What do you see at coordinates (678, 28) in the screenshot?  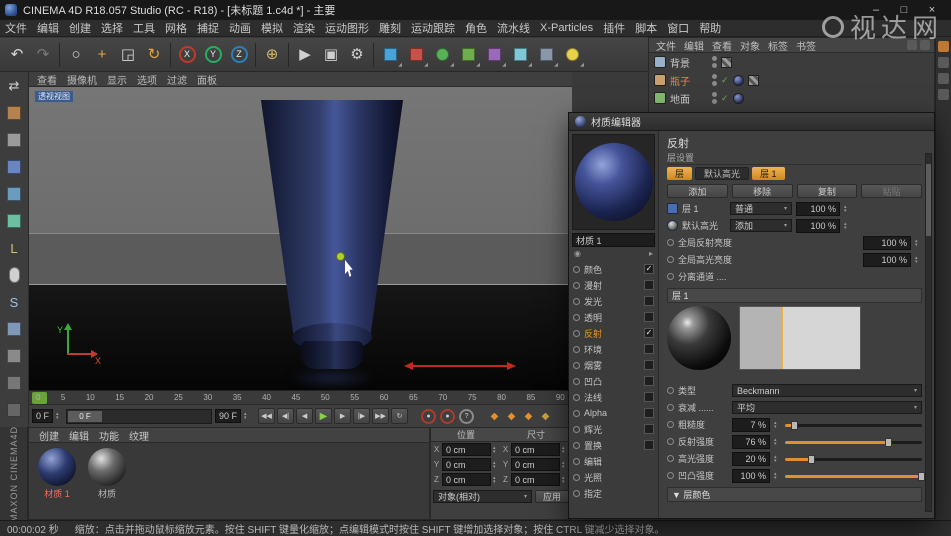 I see `menu-item-窗口: 窗口` at bounding box center [678, 28].